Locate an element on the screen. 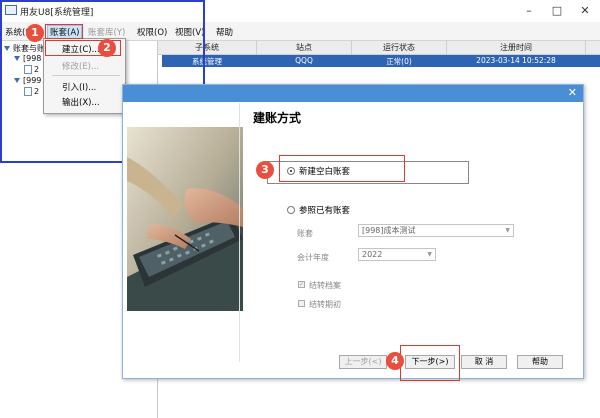 The width and height of the screenshot is (600, 418). prev-button: 上一步(<) is located at coordinates (363, 362).